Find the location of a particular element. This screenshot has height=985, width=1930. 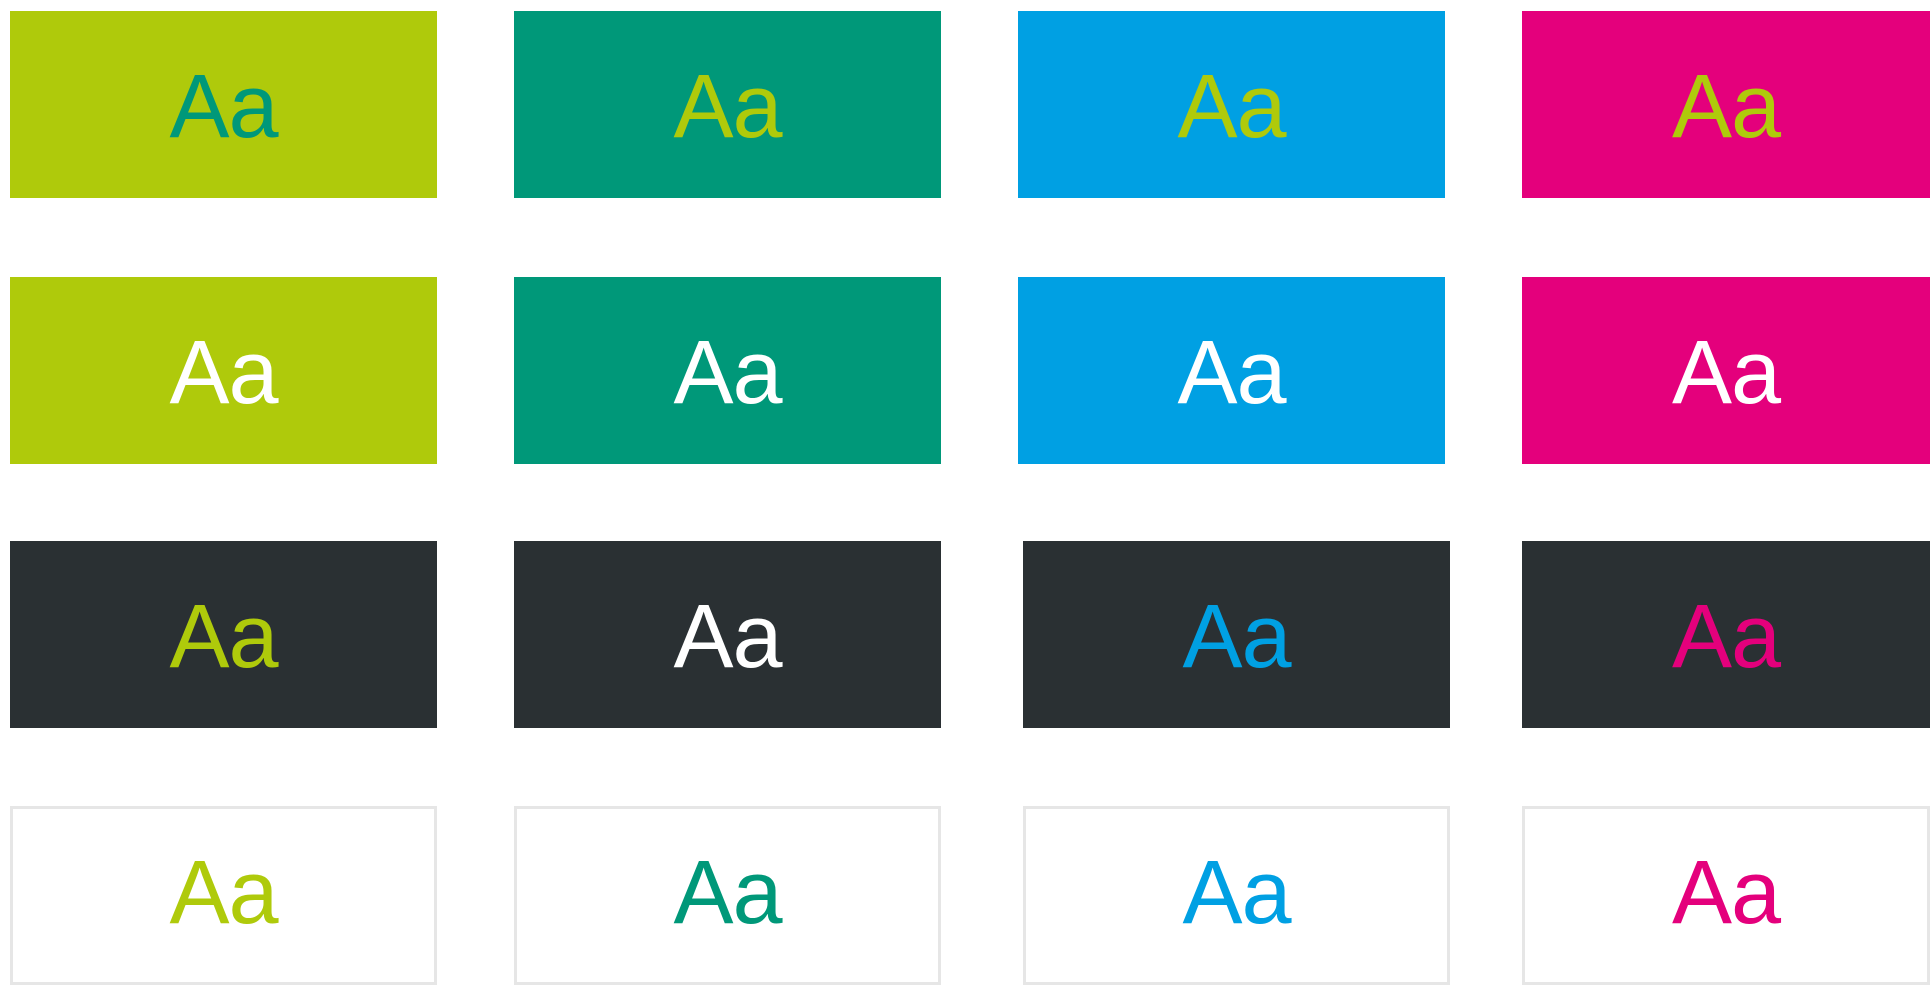

swatch-magenta-bg-white-text: Aa is located at coordinates (1726, 370).